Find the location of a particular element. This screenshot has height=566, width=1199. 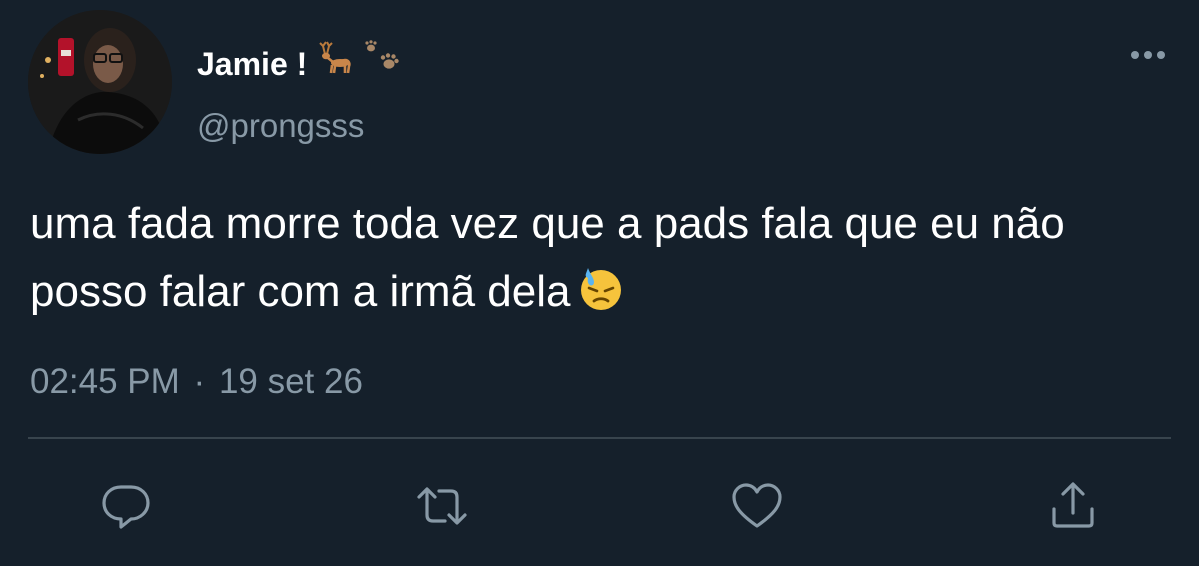

avatar-photo is located at coordinates (100, 82).